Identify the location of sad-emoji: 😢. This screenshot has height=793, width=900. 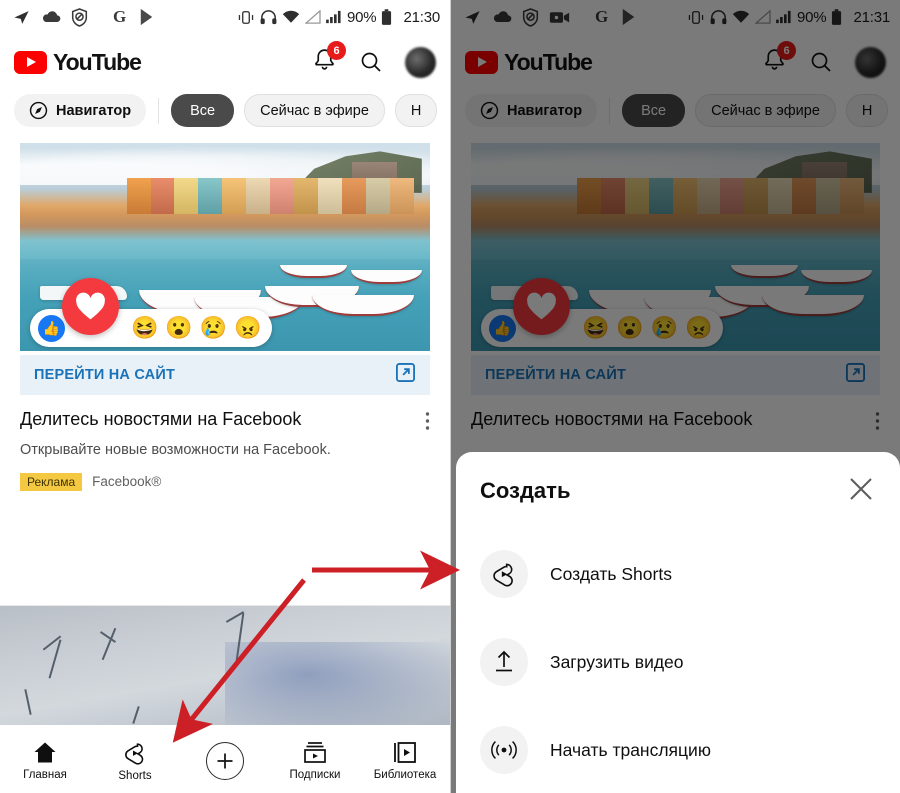
(213, 327).